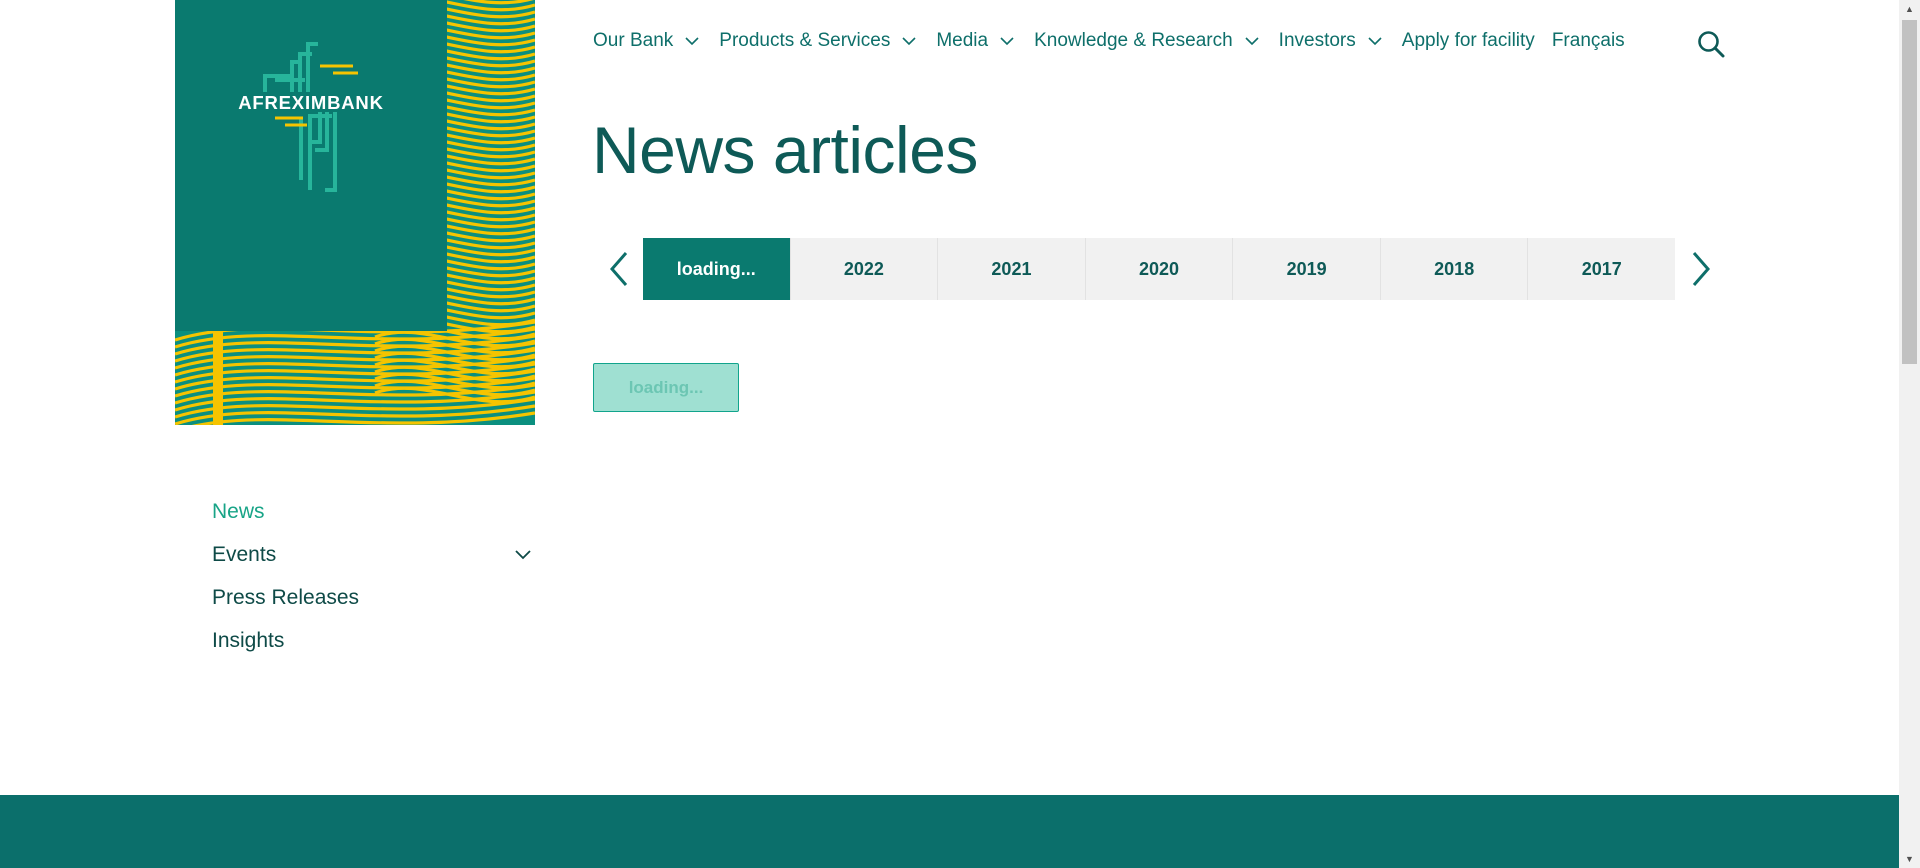  Describe the element at coordinates (1133, 40) in the screenshot. I see `nav-label: Knowledge & Research` at that location.